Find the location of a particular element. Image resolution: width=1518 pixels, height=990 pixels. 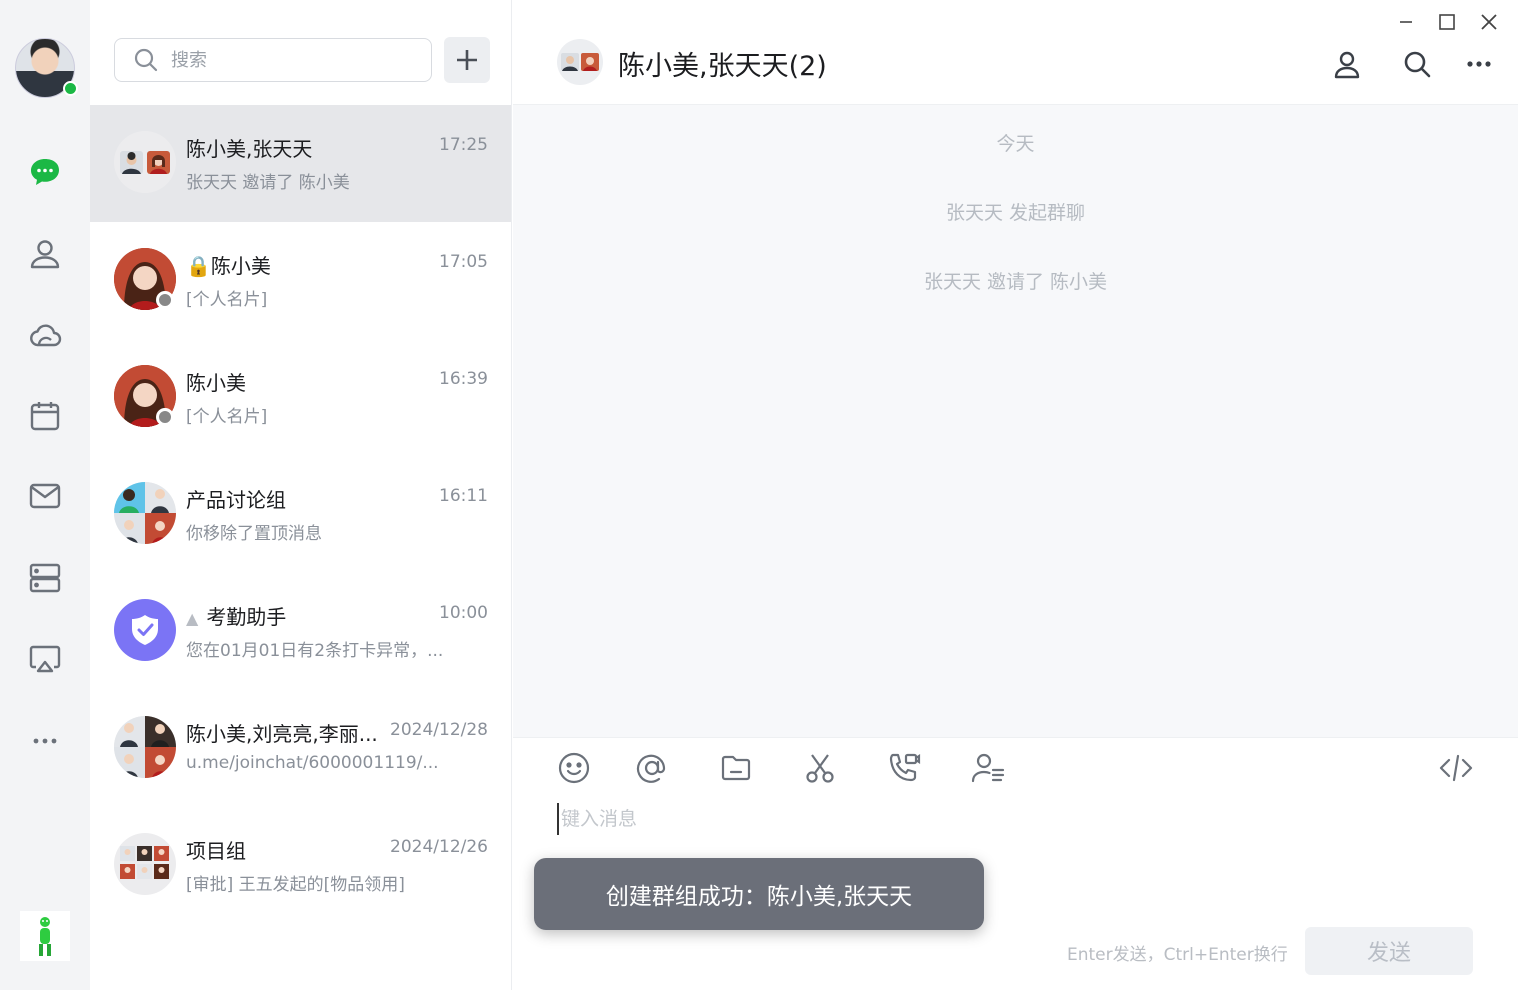

close-icon is located at coordinates (1489, 22).